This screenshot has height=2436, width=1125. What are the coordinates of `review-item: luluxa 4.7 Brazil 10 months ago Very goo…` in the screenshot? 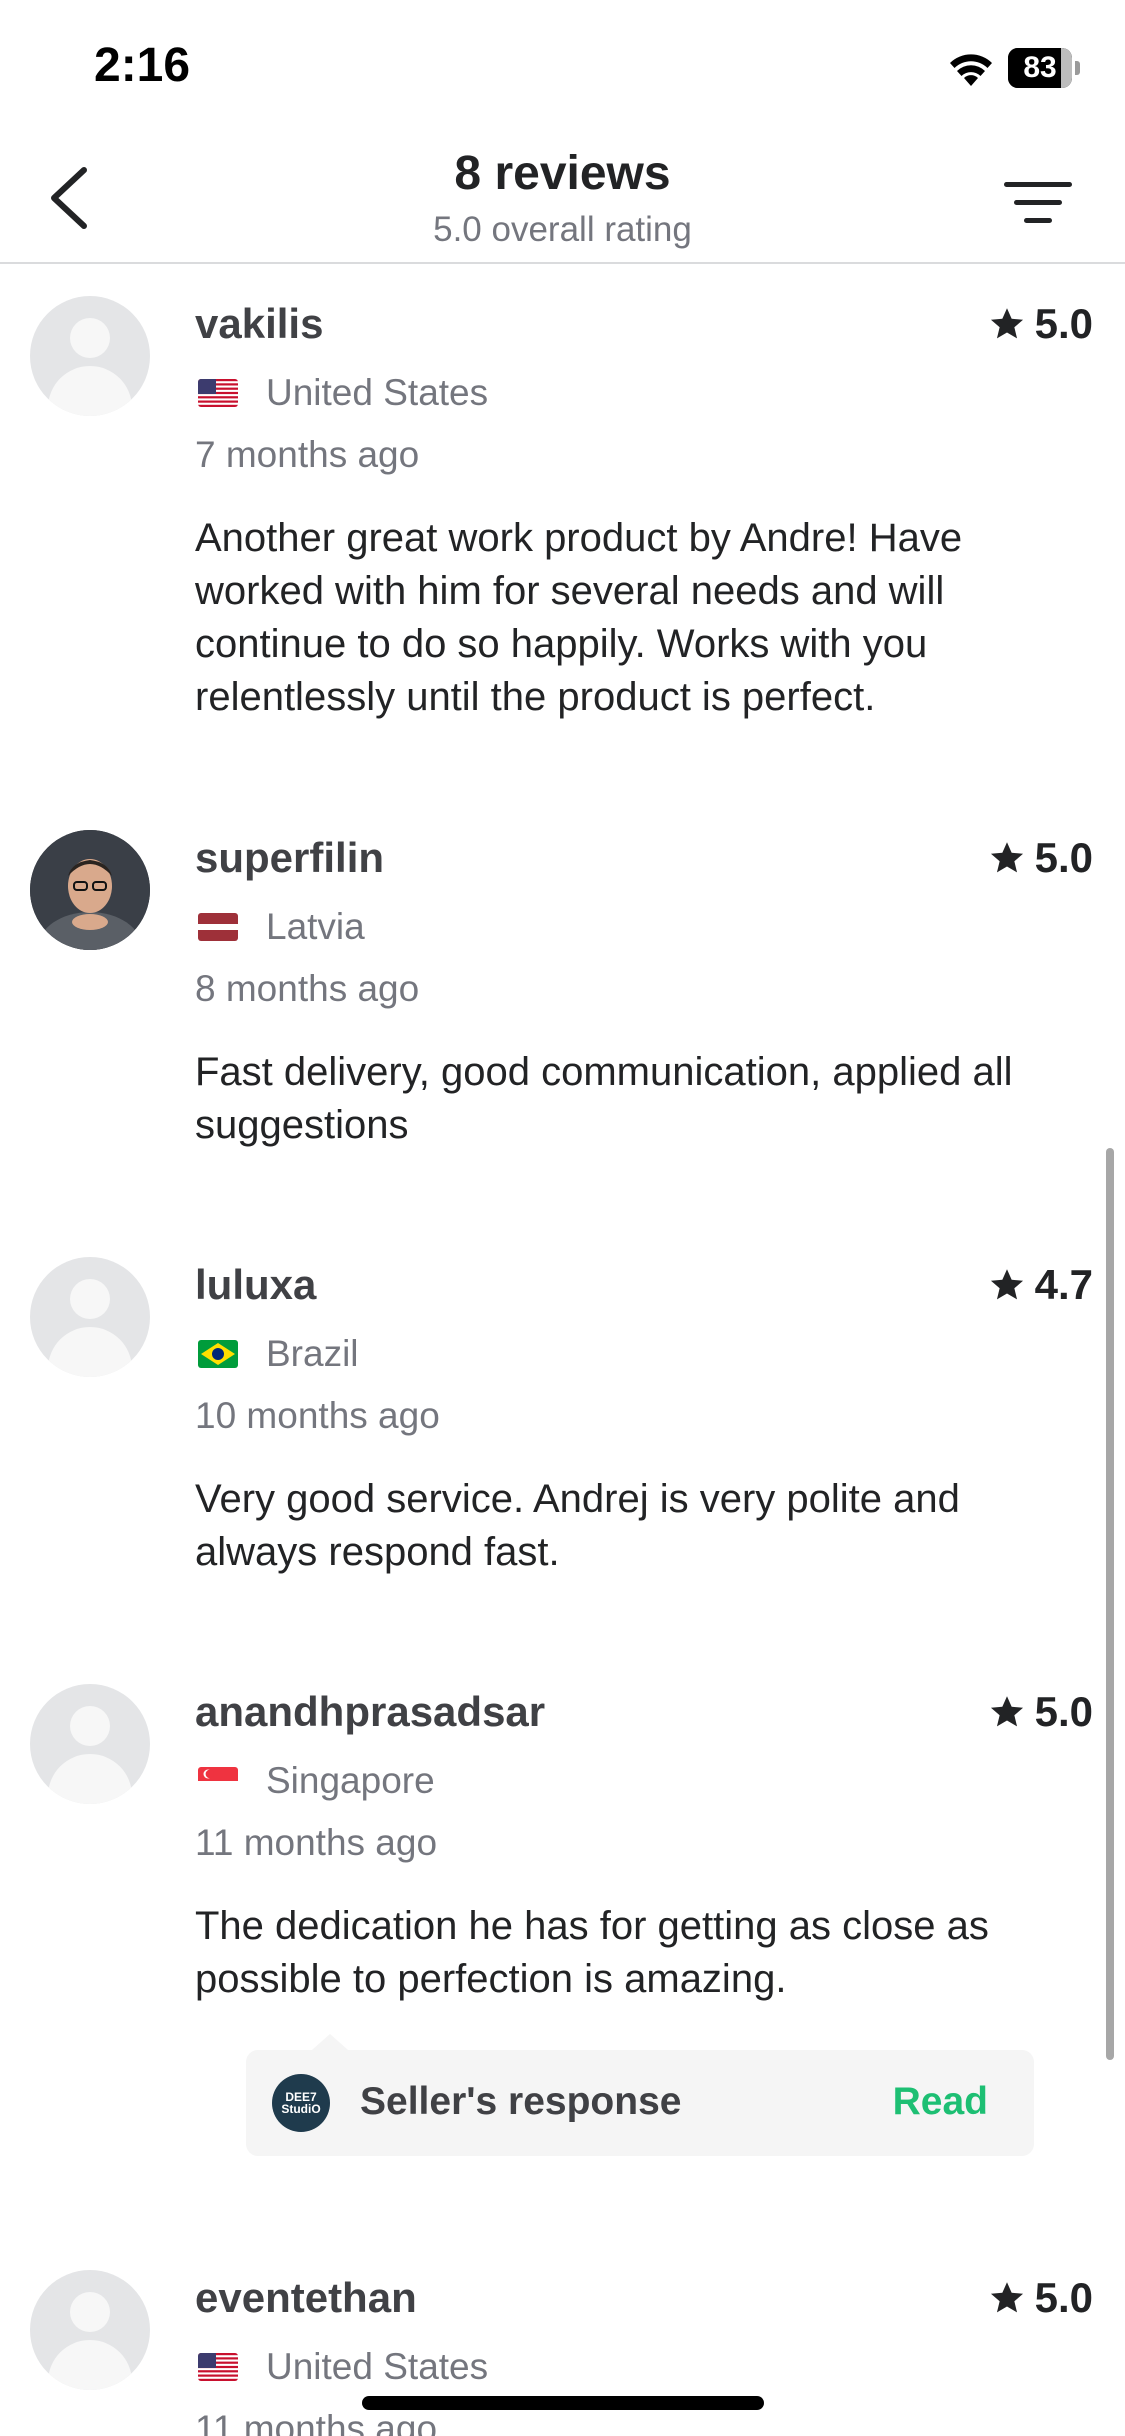 It's located at (562, 1437).